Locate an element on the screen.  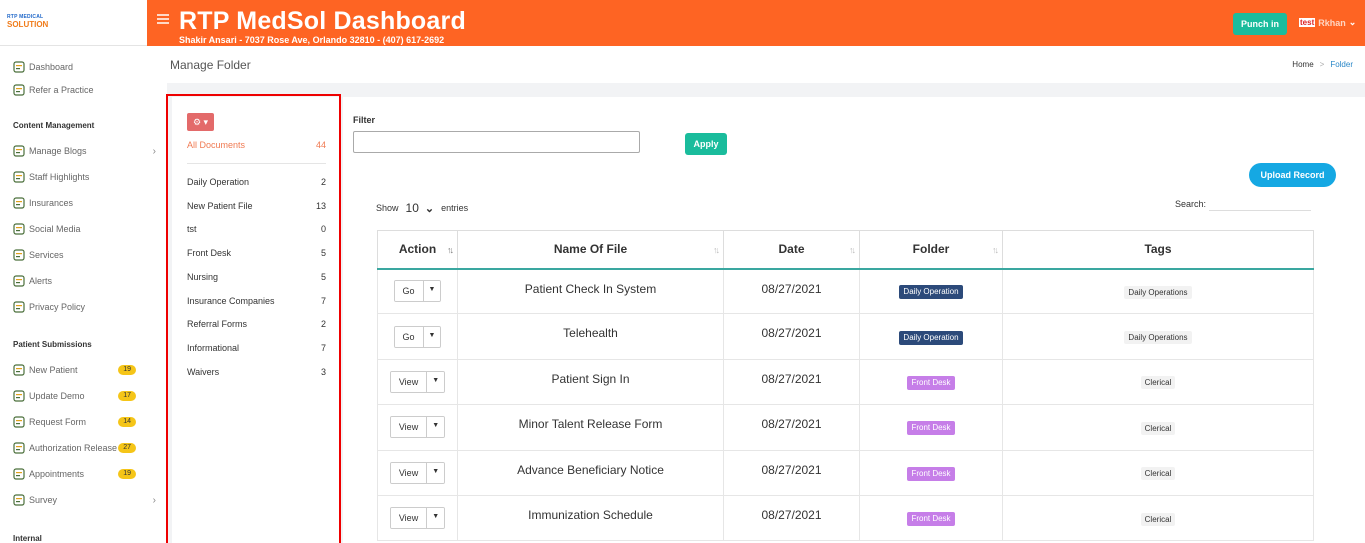
column-date: Date ↑↓ is located at coordinates (791, 250).